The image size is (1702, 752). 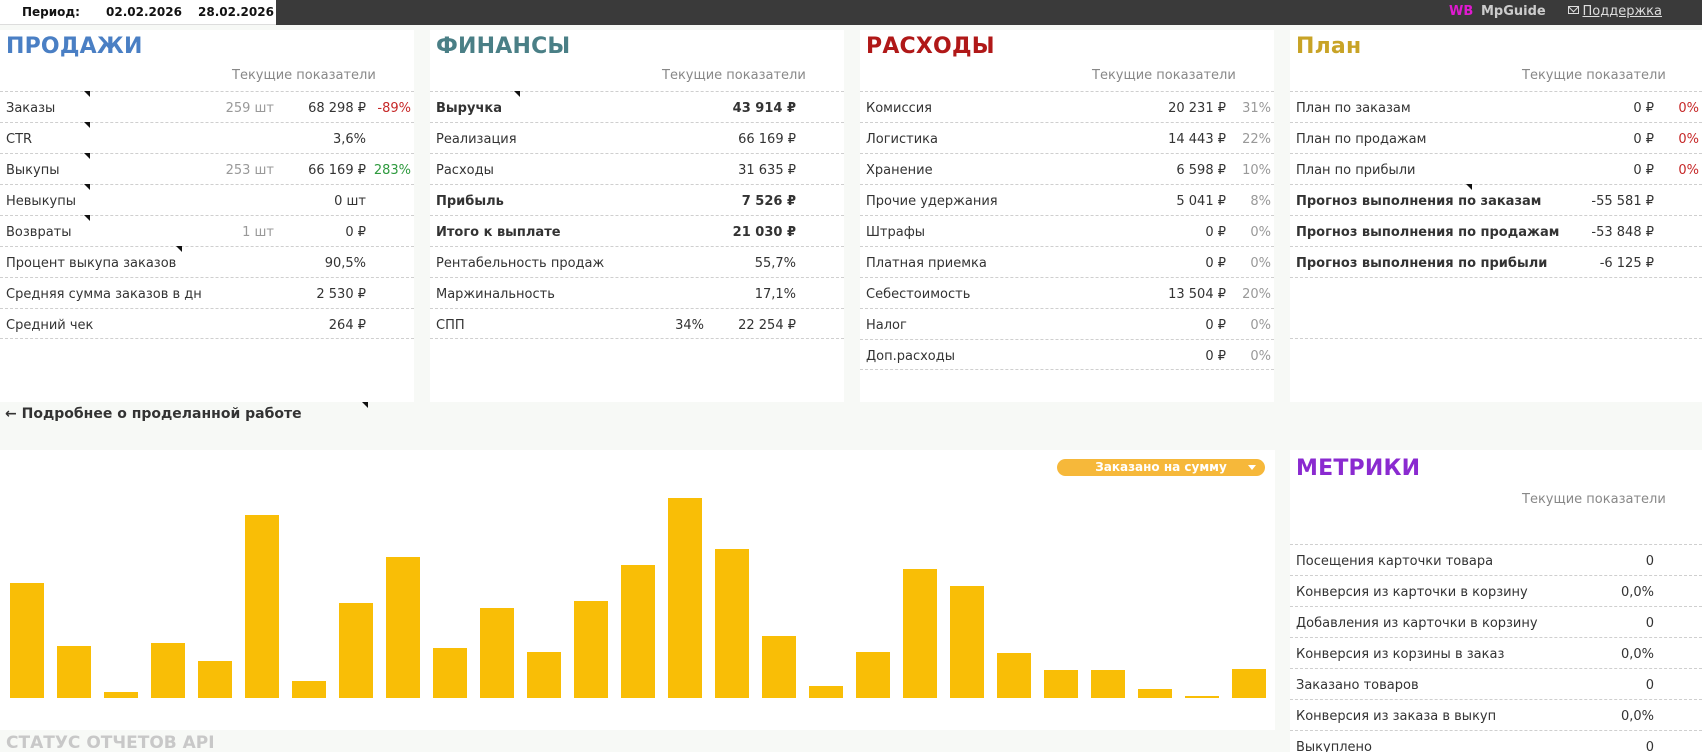 I want to click on row-percent: 10%, so click(x=1256, y=170).